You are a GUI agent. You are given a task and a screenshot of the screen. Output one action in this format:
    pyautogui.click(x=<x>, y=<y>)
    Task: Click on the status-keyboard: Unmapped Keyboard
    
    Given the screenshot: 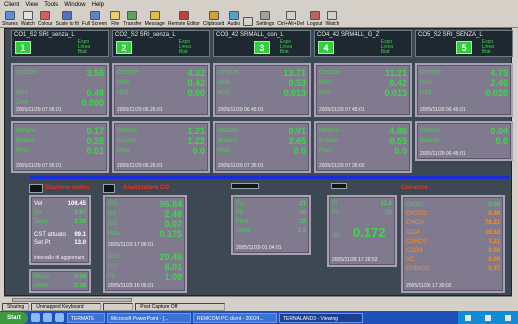 What is the action you would take?
    pyautogui.click(x=66, y=306)
    